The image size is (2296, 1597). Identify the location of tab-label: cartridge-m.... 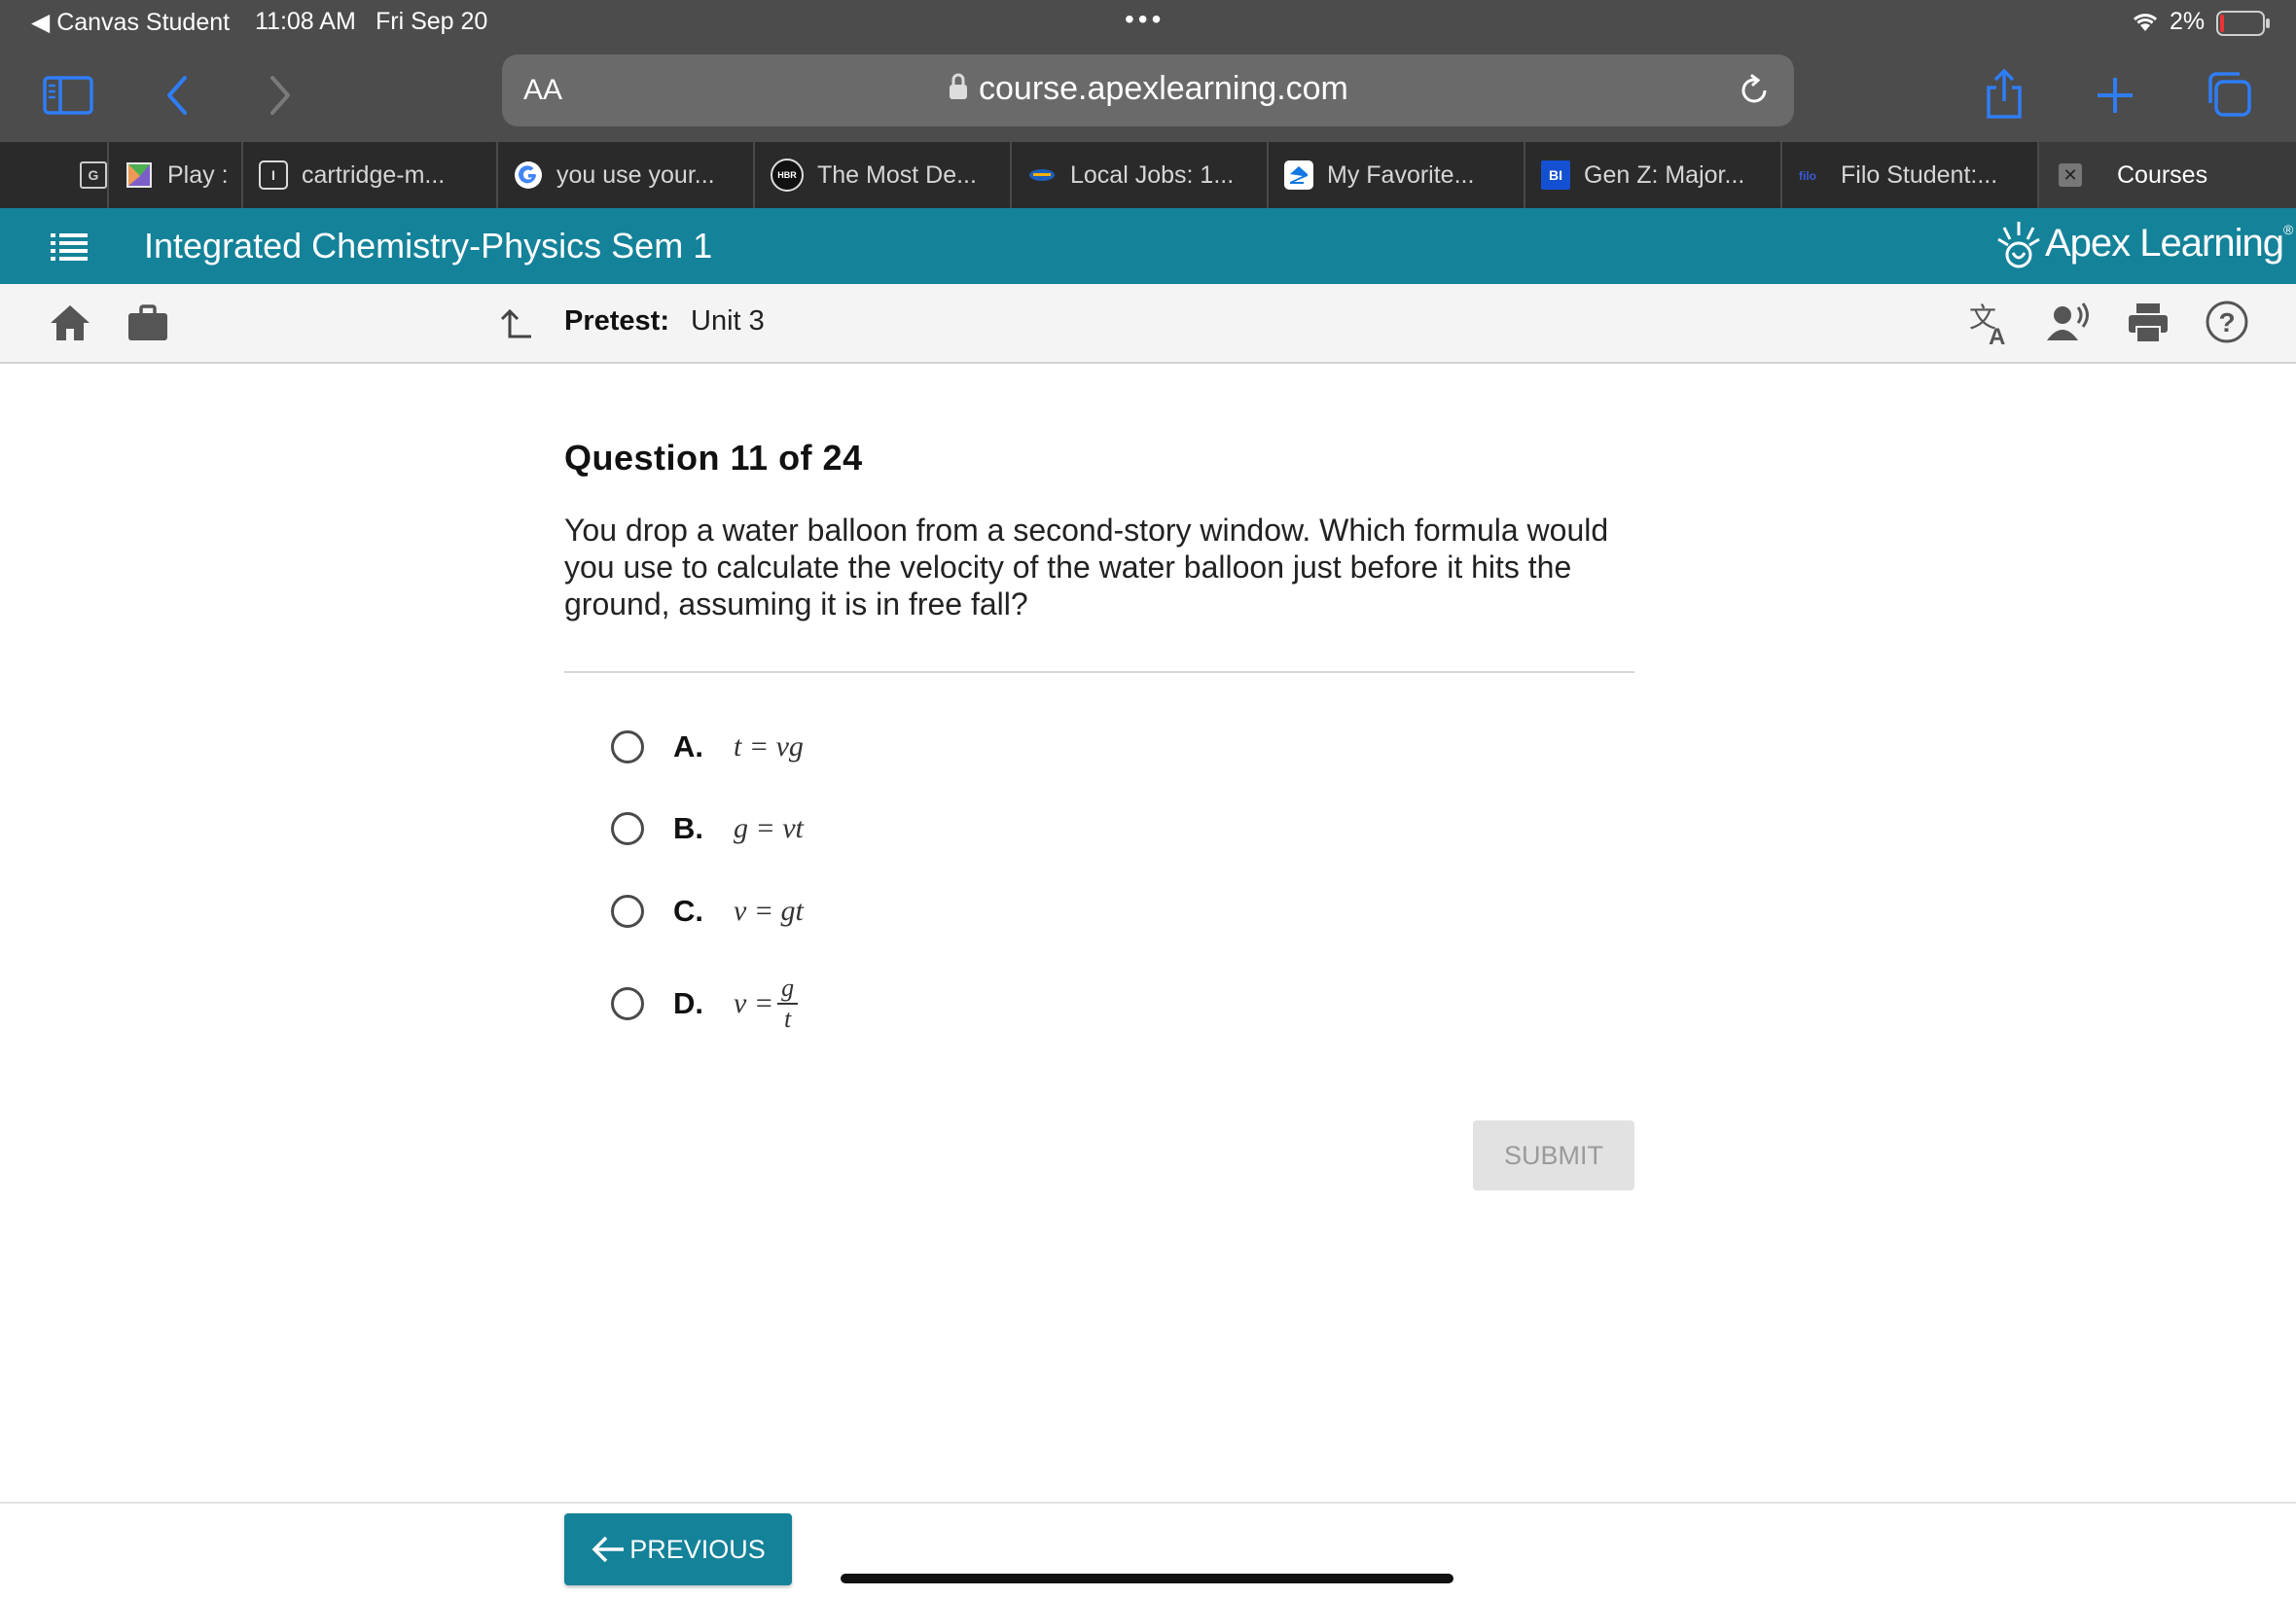
(374, 174).